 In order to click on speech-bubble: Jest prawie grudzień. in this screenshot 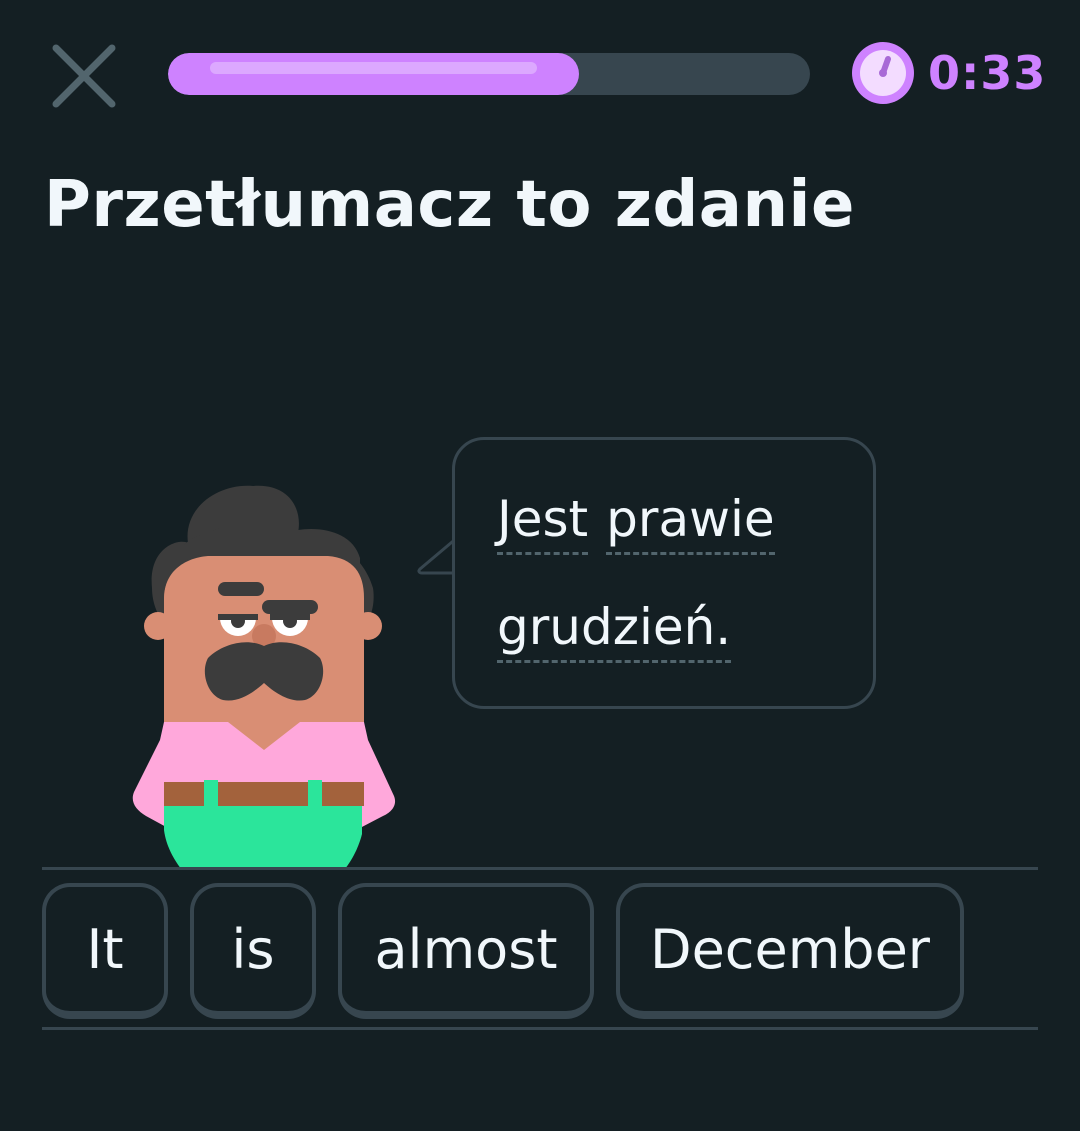, I will do `click(664, 573)`.